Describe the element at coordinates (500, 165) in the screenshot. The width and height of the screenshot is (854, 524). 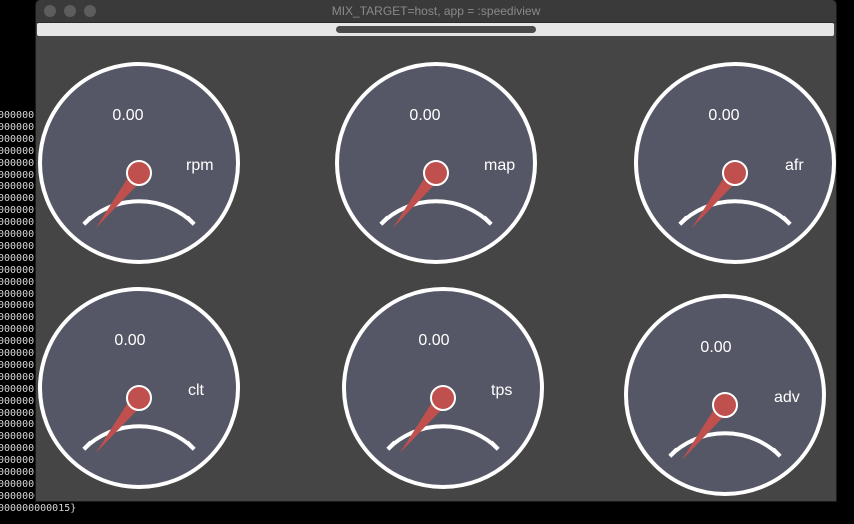
I see `gauge-label: map` at that location.